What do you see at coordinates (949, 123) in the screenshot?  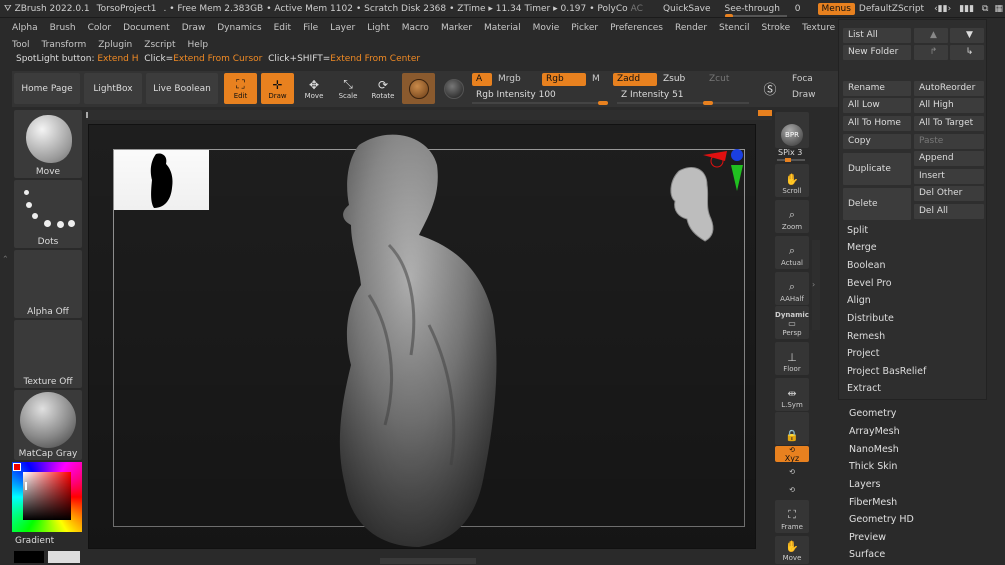 I see `all-to-target-button: All To Target` at bounding box center [949, 123].